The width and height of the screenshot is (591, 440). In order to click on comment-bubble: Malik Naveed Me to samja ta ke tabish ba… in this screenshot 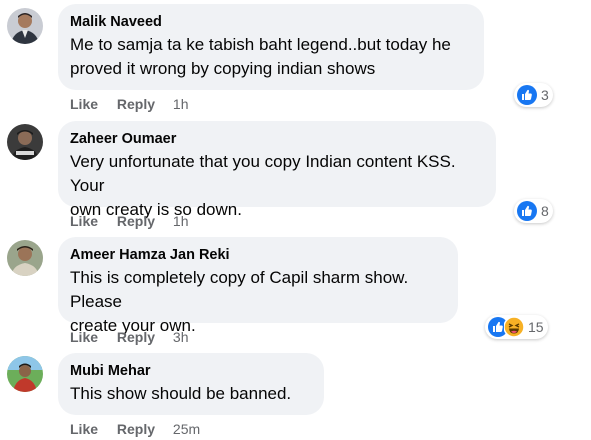, I will do `click(271, 47)`.